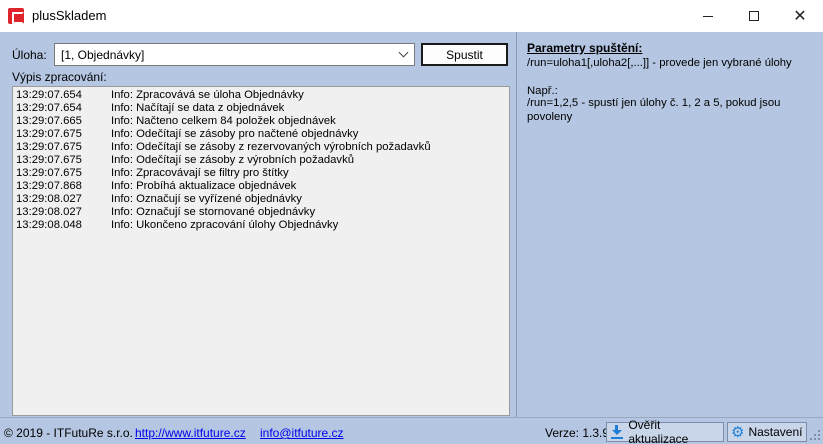 Image resolution: width=823 pixels, height=444 pixels. What do you see at coordinates (302, 433) in the screenshot?
I see `email-link: info@itfuture.cz` at bounding box center [302, 433].